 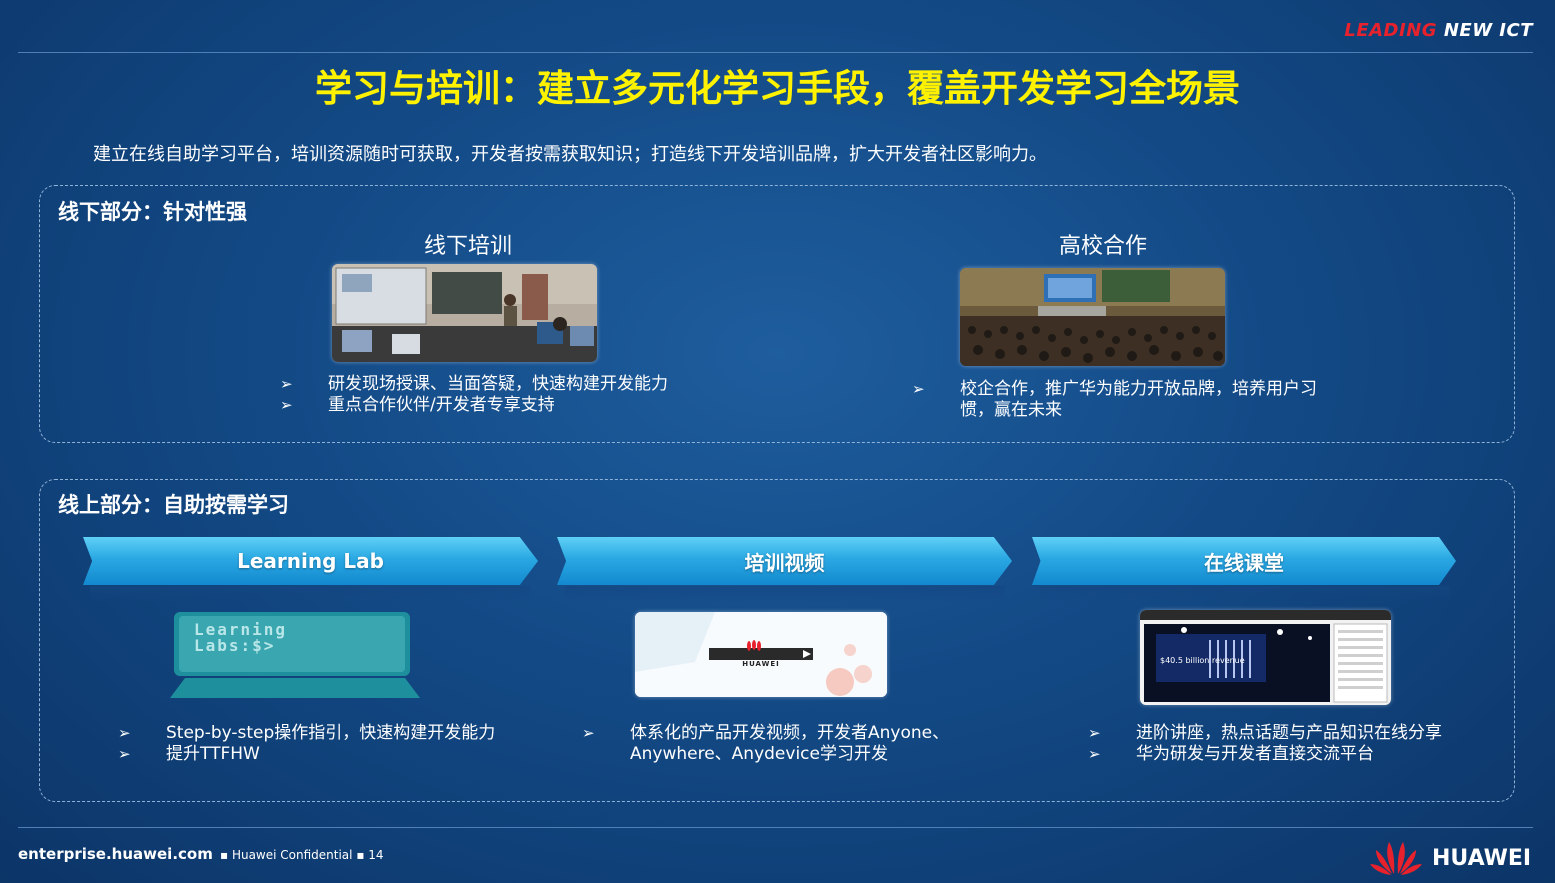 I want to click on university-bullets: ➢ 校企合作，推广华为能力开放品牌，培养用户习惯，赢在未来, so click(x=1122, y=400).